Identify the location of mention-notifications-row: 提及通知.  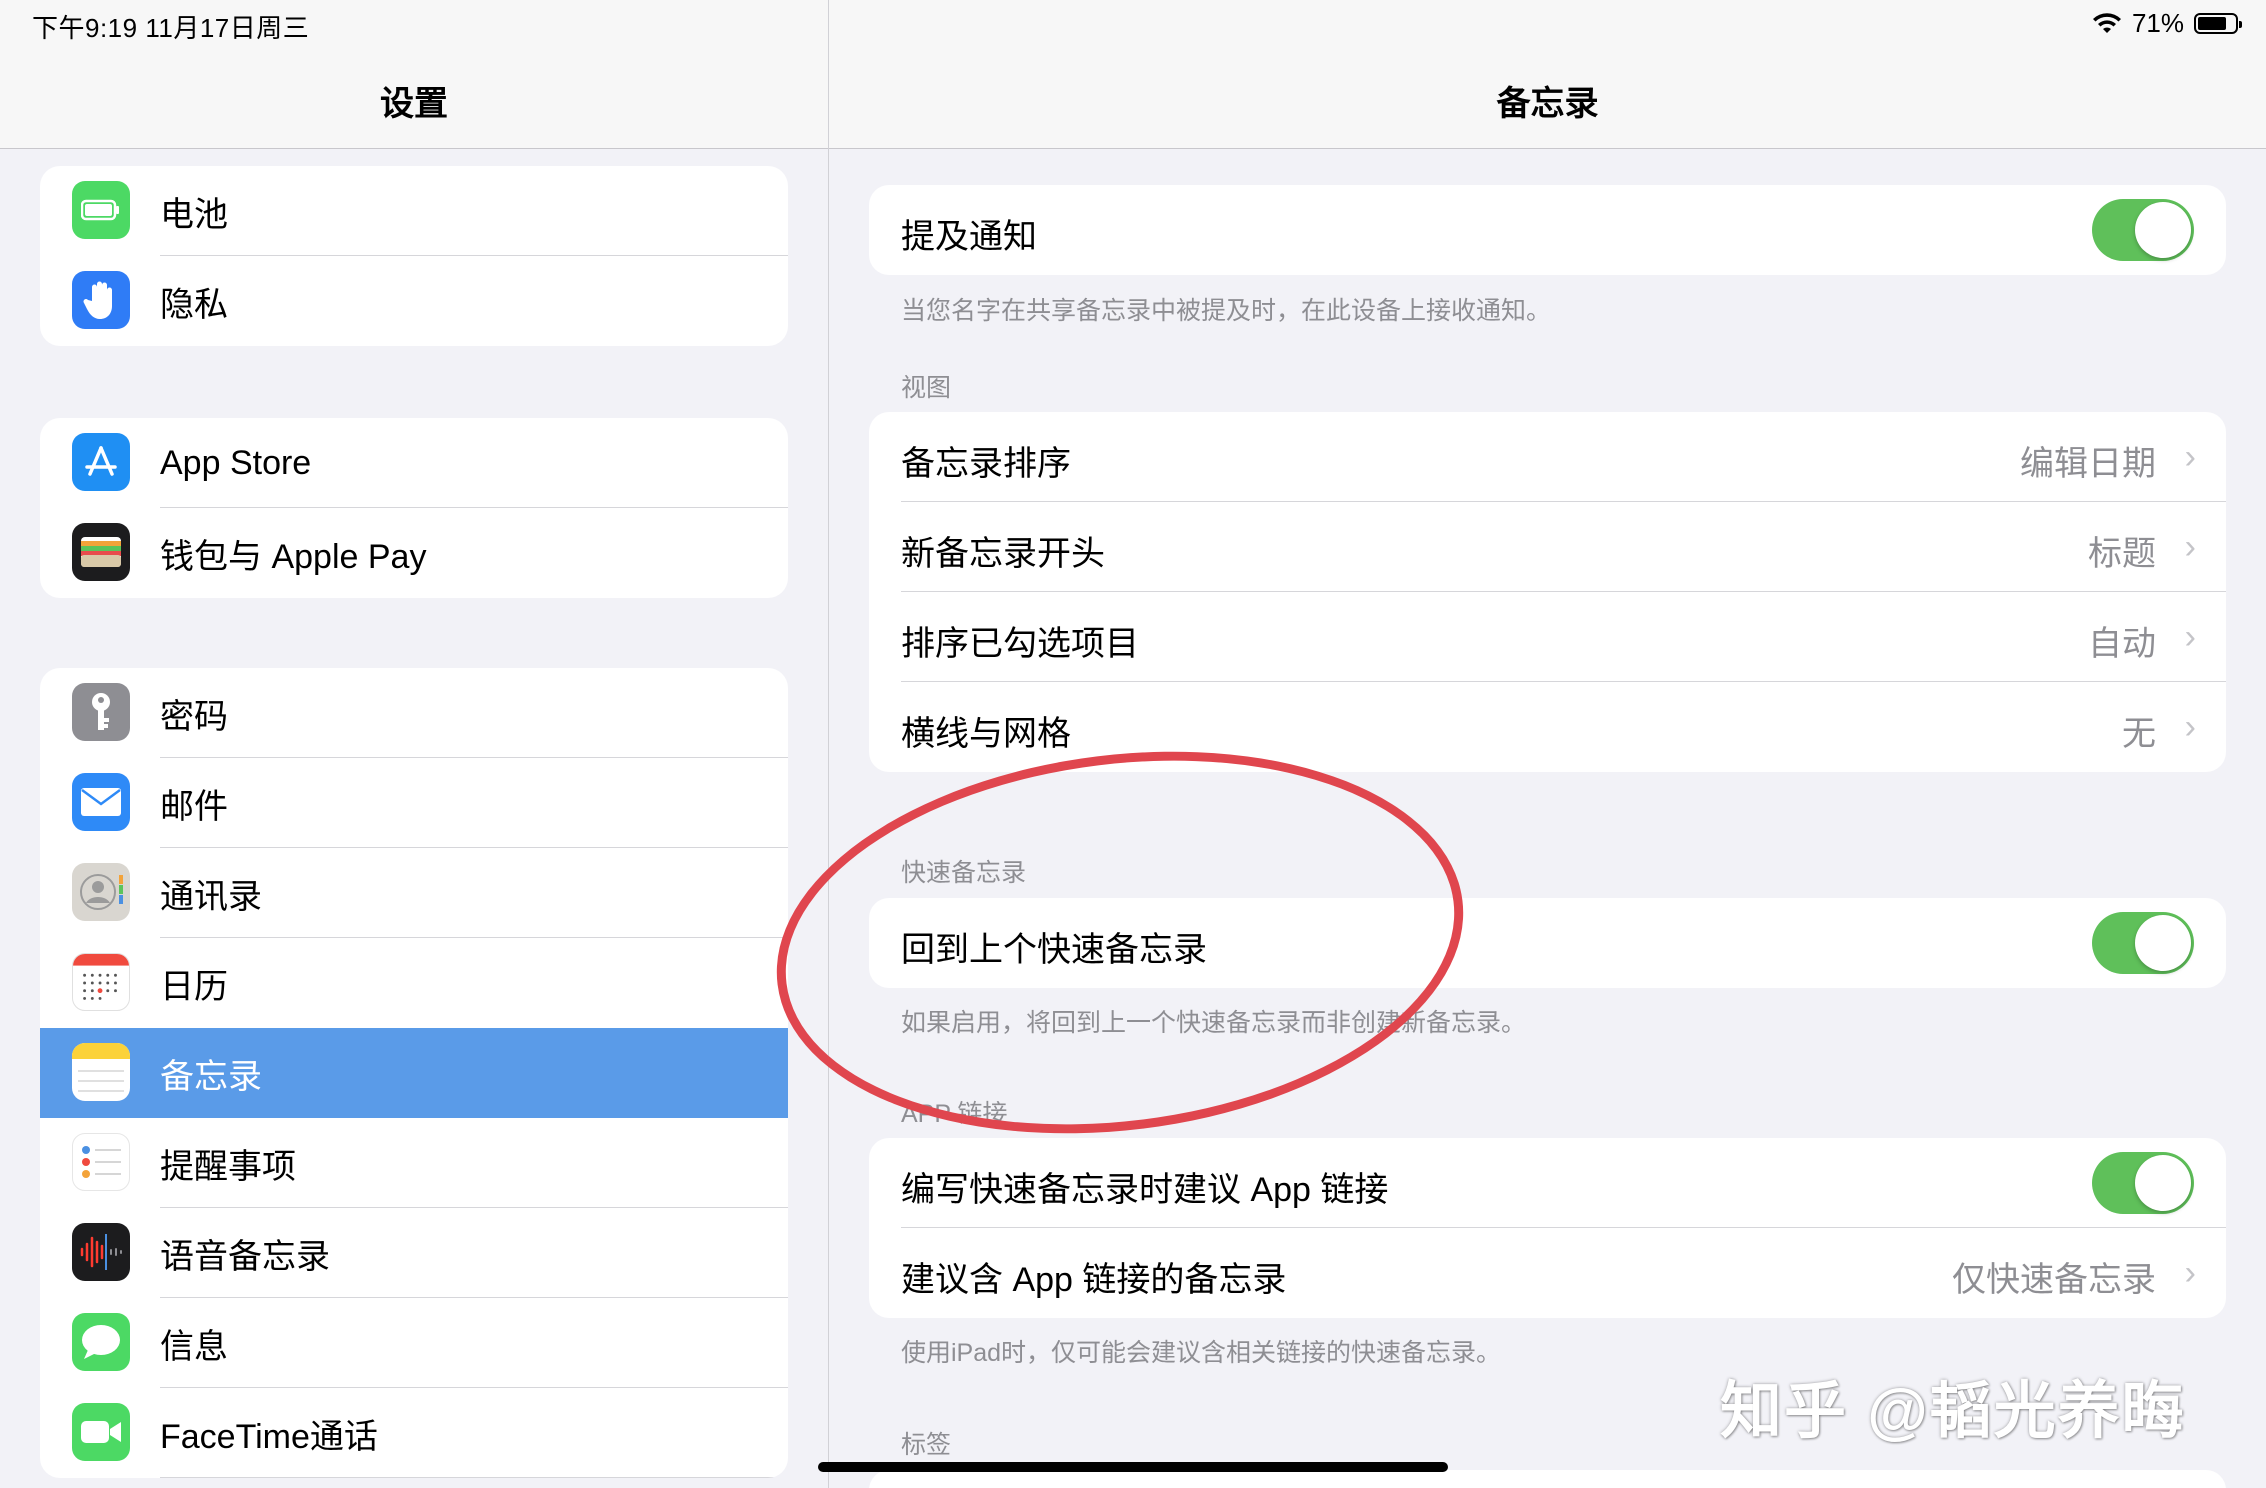
(1547, 230).